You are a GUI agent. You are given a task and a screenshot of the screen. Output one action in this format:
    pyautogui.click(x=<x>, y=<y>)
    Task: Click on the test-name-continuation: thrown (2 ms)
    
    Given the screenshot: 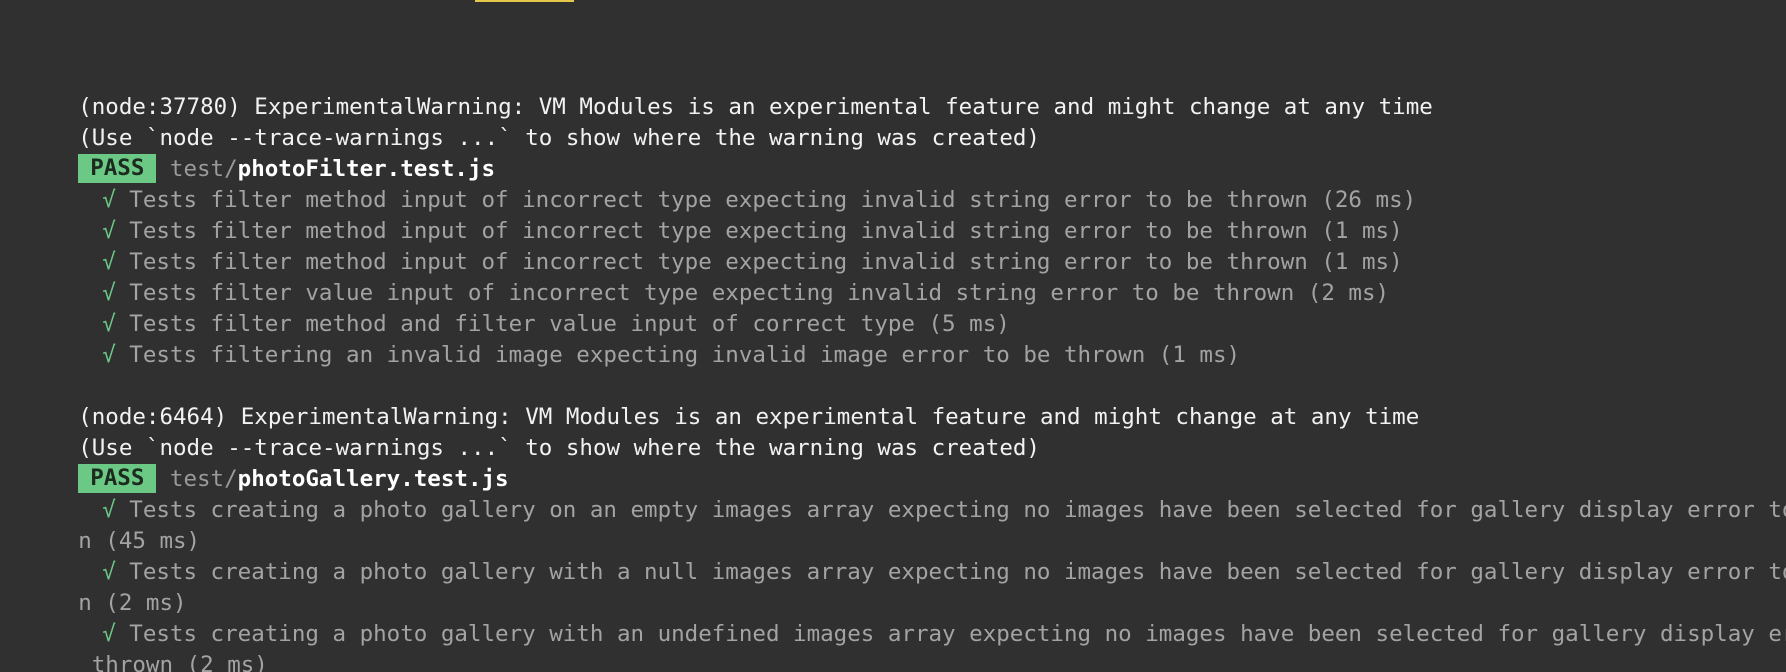 What is the action you would take?
    pyautogui.click(x=173, y=662)
    